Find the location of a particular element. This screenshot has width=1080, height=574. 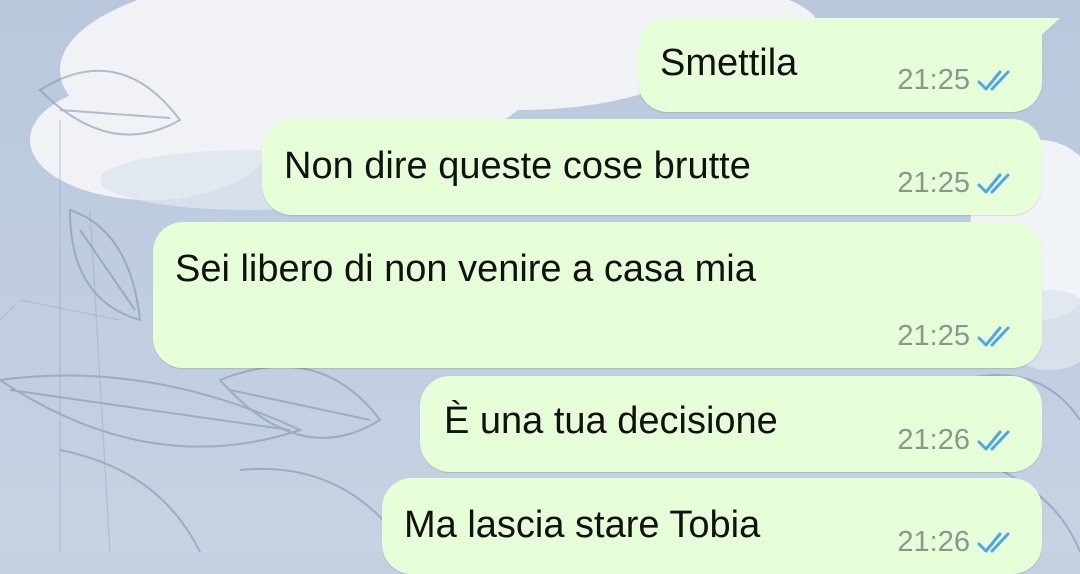

message-bubble: Non dire queste cose brutte 21:25 is located at coordinates (652, 167).